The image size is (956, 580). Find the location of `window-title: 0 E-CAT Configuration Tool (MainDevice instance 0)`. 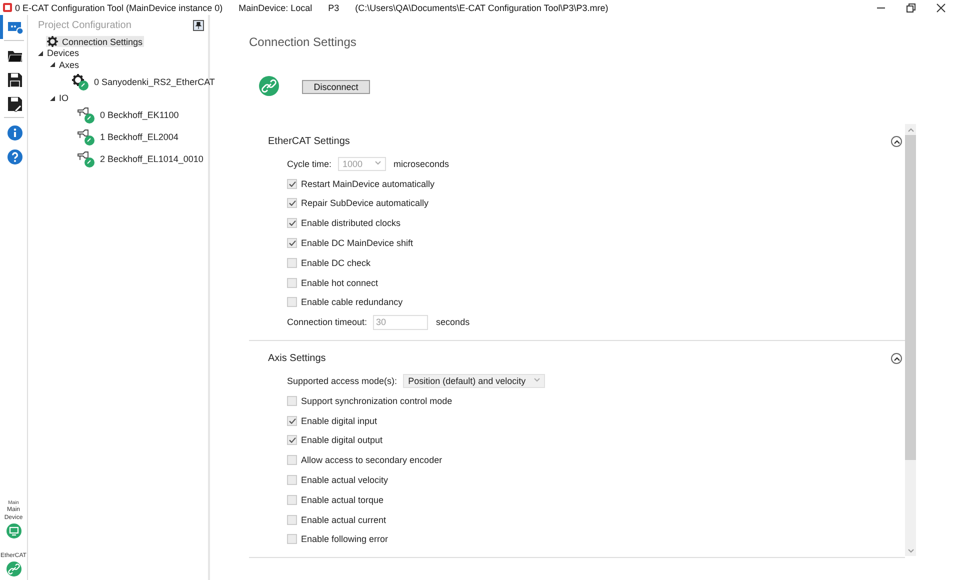

window-title: 0 E-CAT Configuration Tool (MainDevice instance 0) is located at coordinates (119, 7).